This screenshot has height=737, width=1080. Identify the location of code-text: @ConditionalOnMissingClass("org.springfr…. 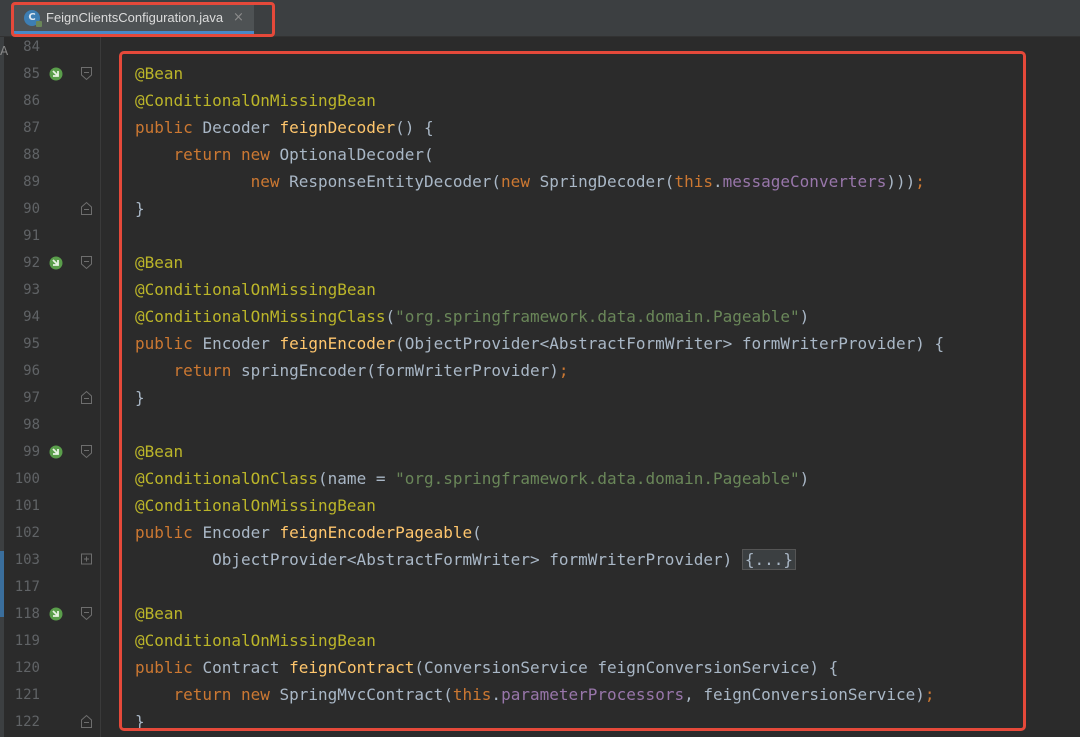
(472, 316).